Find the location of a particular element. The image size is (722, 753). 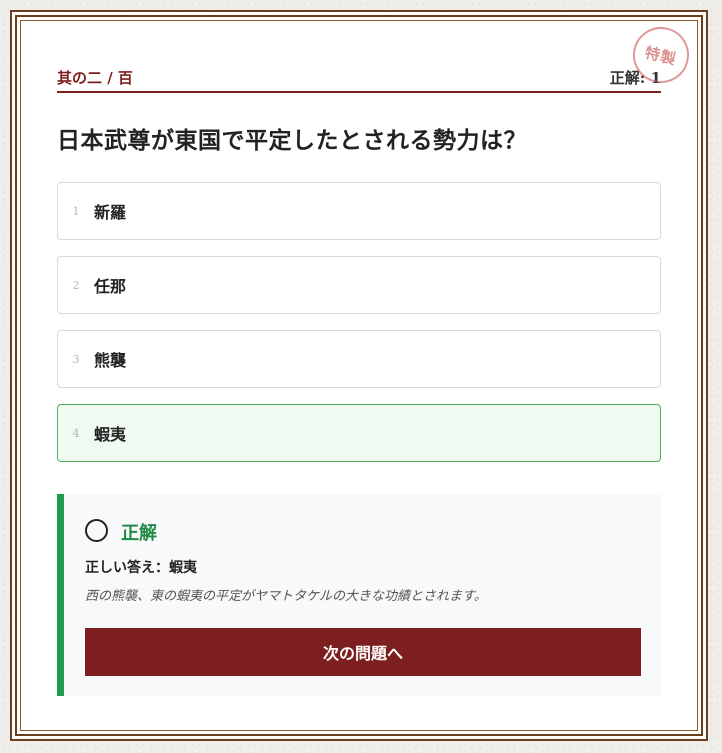

option-label: 任那 is located at coordinates (110, 286).